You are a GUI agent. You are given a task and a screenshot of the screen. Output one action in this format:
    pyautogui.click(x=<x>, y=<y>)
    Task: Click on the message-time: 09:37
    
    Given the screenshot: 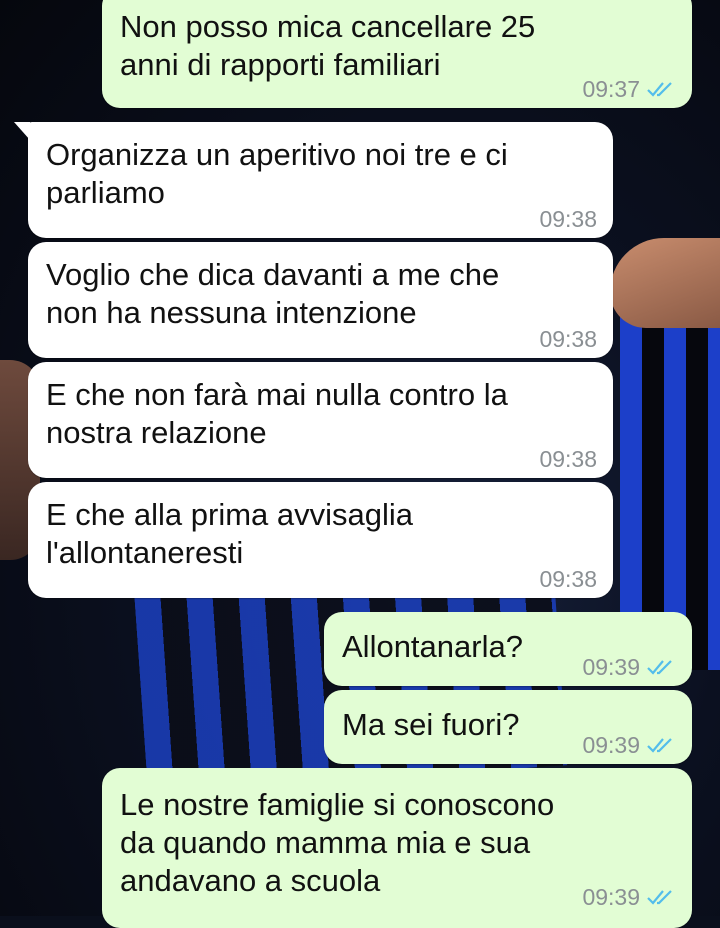 What is the action you would take?
    pyautogui.click(x=611, y=89)
    